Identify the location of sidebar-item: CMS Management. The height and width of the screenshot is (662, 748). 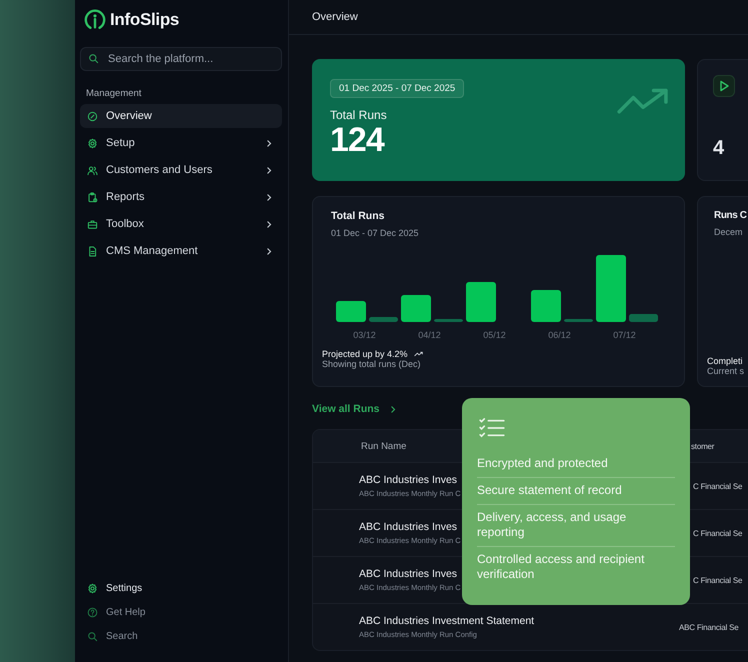
(181, 251).